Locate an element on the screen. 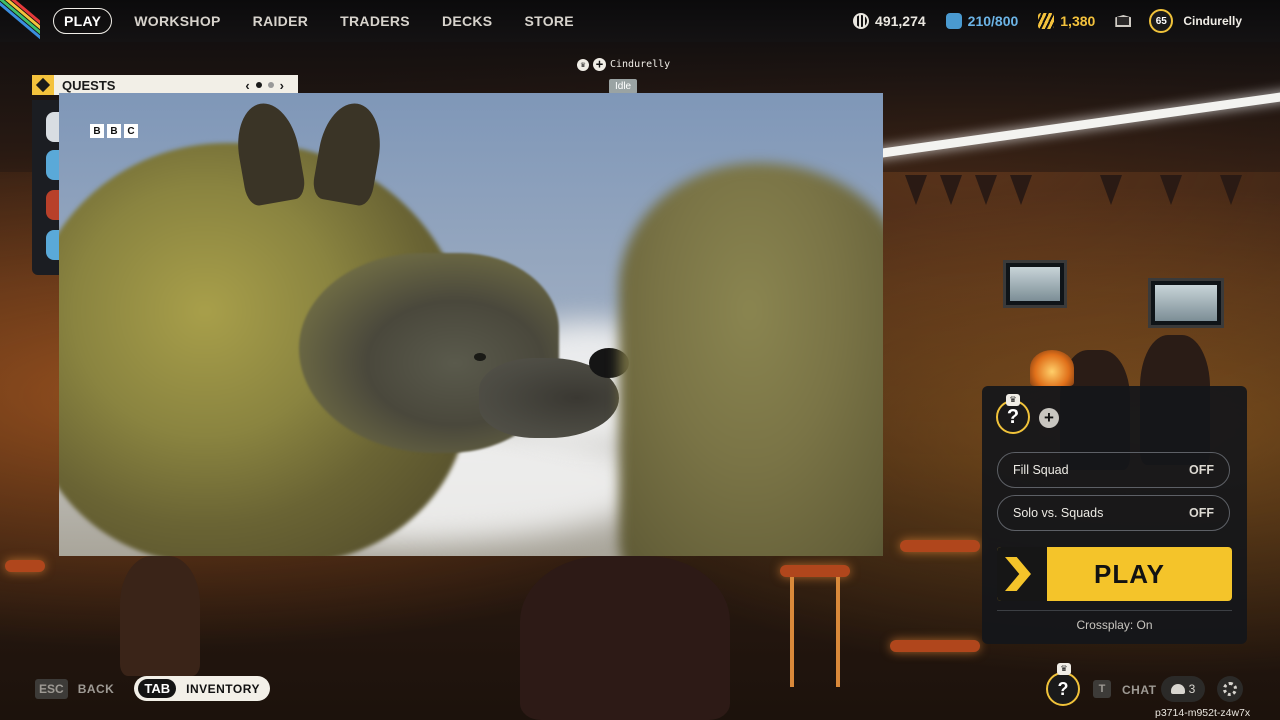 The height and width of the screenshot is (720, 1280). token-icon is located at coordinates (953, 21).